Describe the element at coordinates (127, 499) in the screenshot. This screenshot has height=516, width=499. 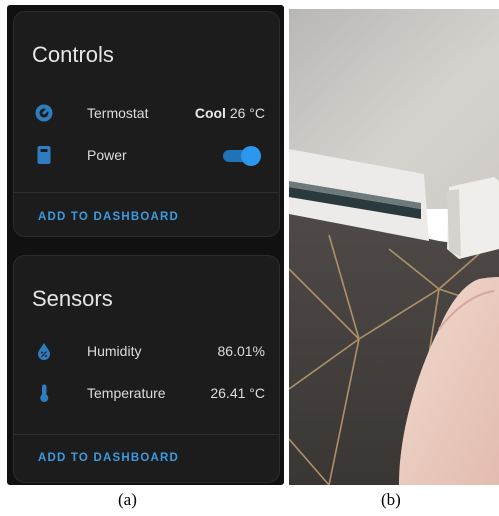
I see `caption-a: (a)` at that location.